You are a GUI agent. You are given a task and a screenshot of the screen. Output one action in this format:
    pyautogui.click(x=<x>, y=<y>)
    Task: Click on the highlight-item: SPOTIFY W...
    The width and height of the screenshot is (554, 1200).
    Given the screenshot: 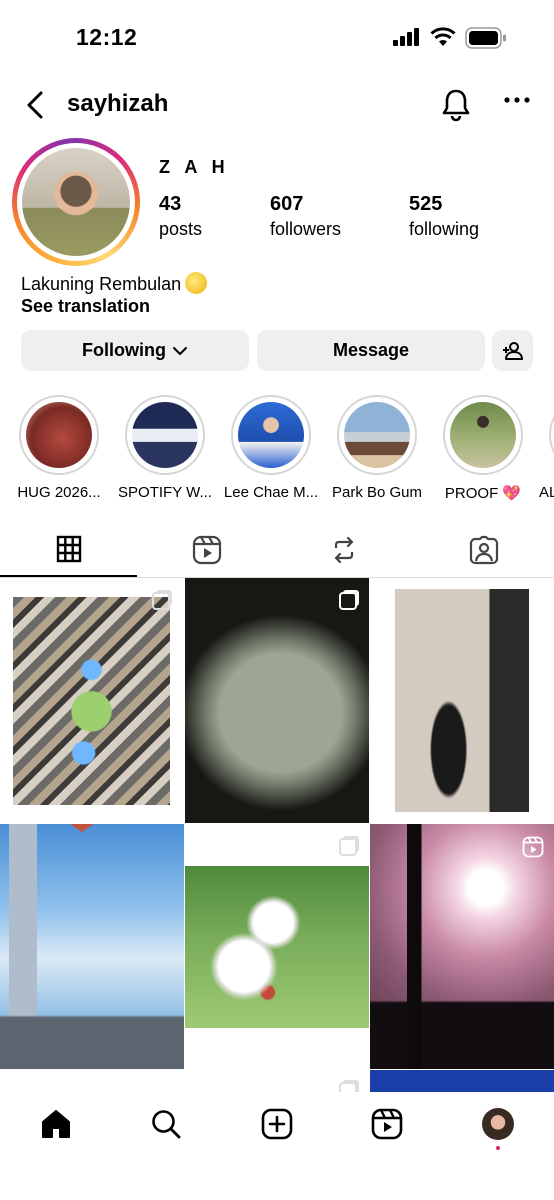 What is the action you would take?
    pyautogui.click(x=165, y=448)
    